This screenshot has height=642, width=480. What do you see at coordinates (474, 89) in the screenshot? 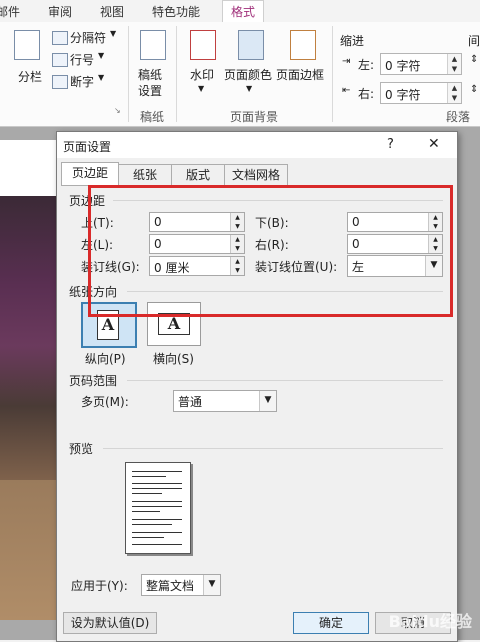
I see `spacing-after-icon: ⇕` at bounding box center [474, 89].